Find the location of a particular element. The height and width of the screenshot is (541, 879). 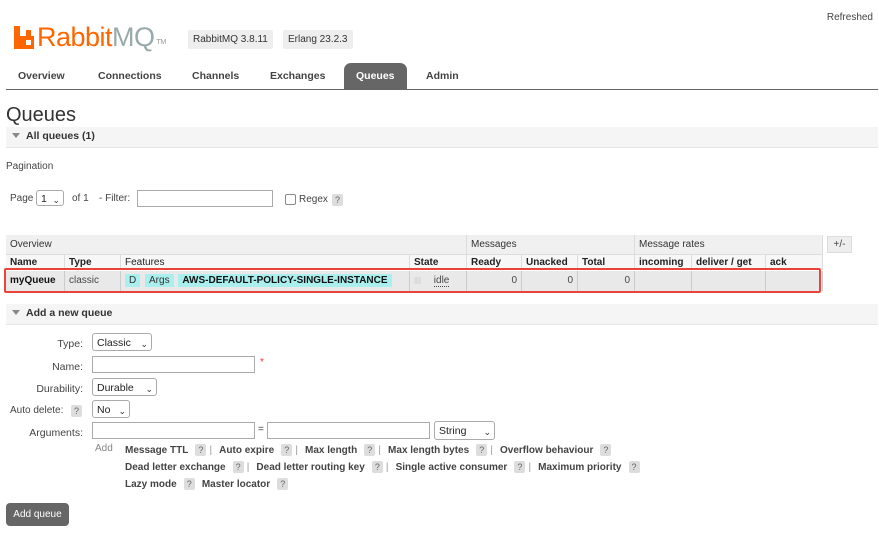

filter-label: - Filter: is located at coordinates (115, 198).